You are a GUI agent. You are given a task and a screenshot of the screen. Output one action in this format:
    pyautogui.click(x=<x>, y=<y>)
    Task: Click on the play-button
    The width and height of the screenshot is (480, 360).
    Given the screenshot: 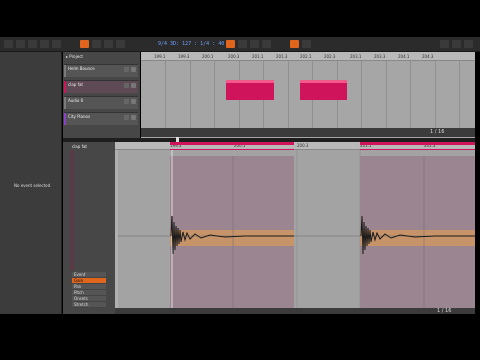 What is the action you would take?
    pyautogui.click(x=230, y=44)
    